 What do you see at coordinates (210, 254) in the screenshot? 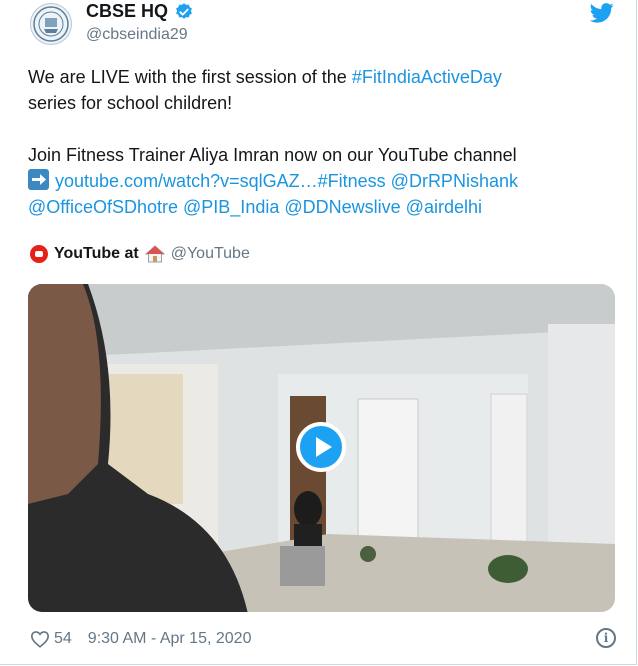
I see `source-handle: @YouTube` at bounding box center [210, 254].